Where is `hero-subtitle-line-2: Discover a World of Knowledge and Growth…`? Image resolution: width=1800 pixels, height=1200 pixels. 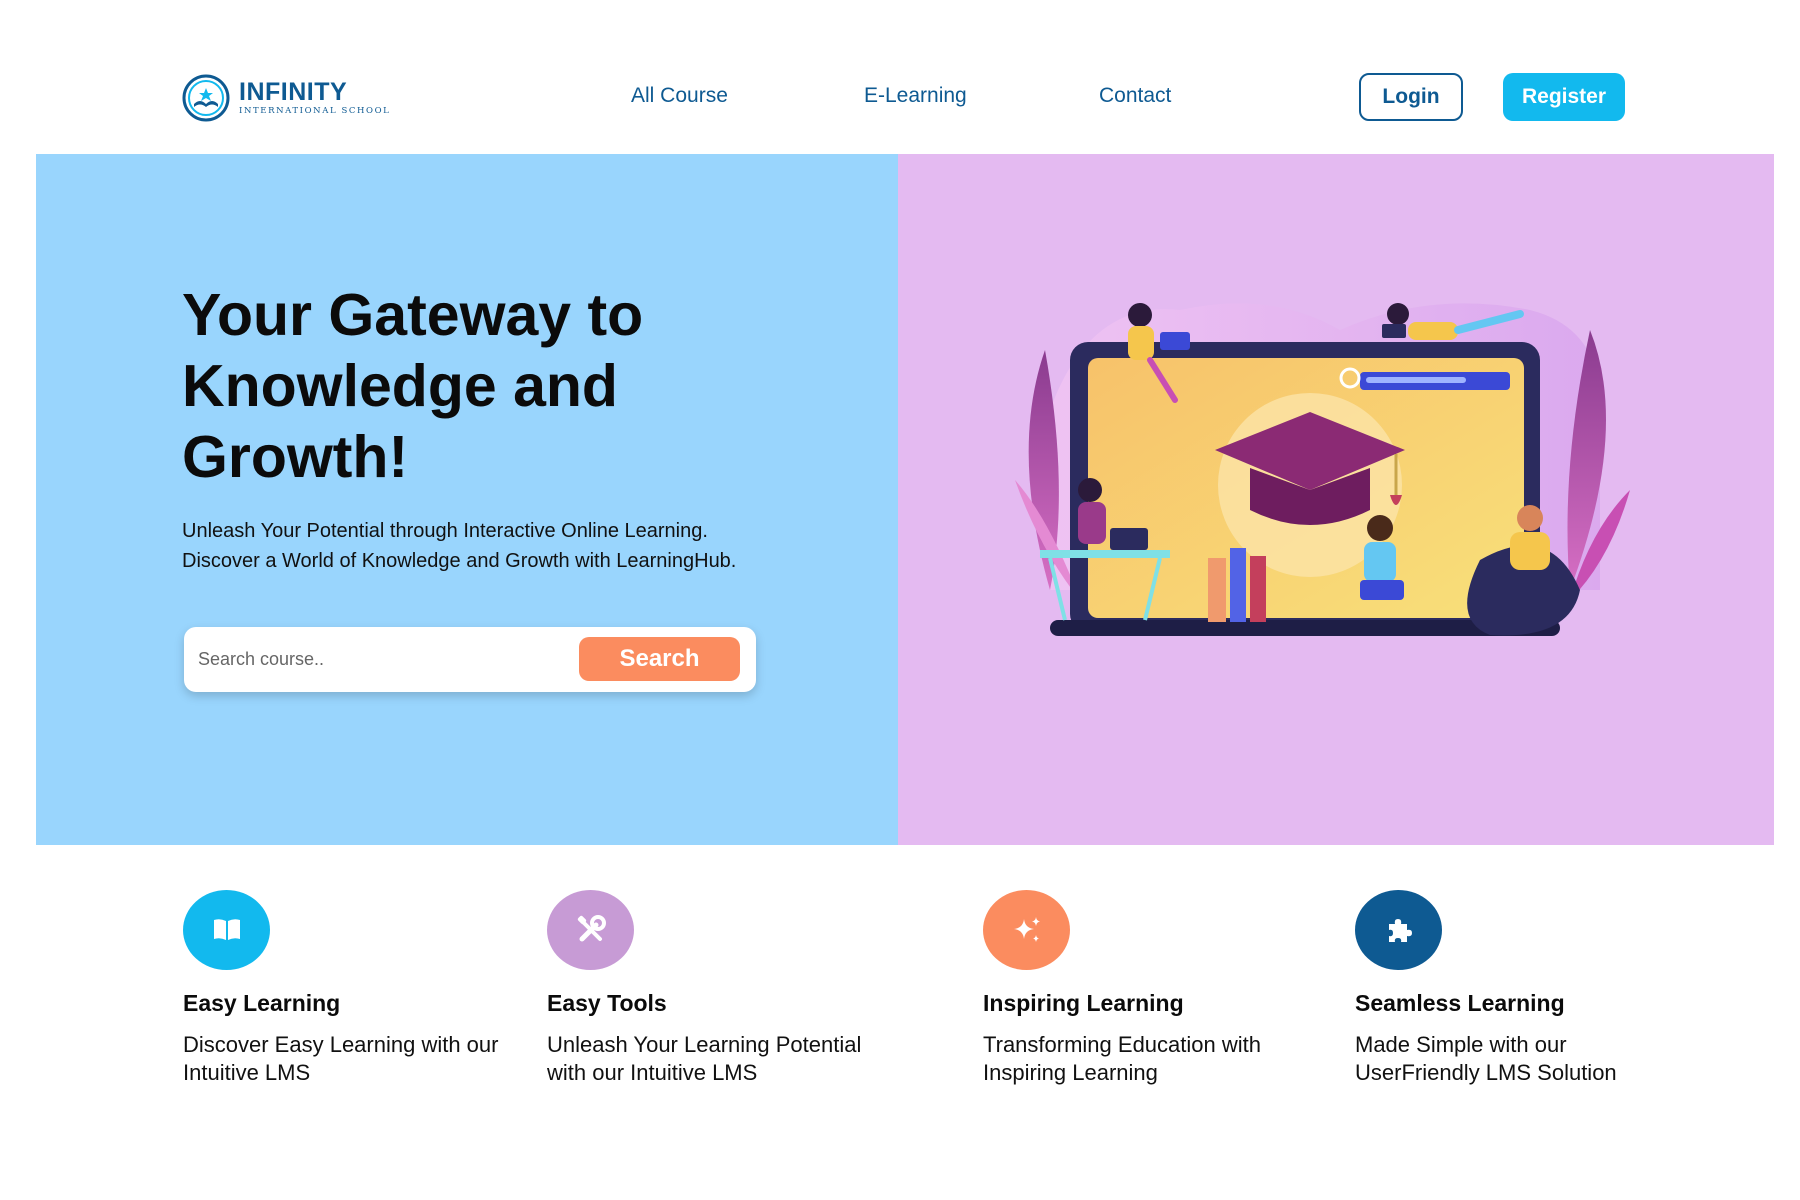
hero-subtitle-line-2: Discover a World of Knowledge and Growth… is located at coordinates (459, 561).